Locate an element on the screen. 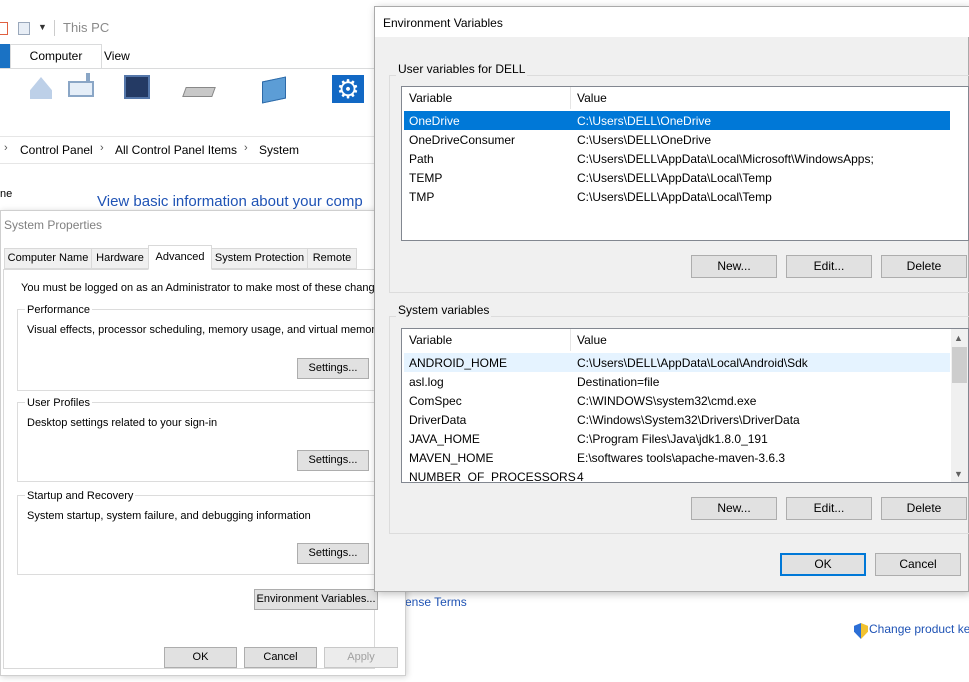  user-var-row: OneDriveConsumer C:\Users\DELL\OneDrive is located at coordinates (677, 139).